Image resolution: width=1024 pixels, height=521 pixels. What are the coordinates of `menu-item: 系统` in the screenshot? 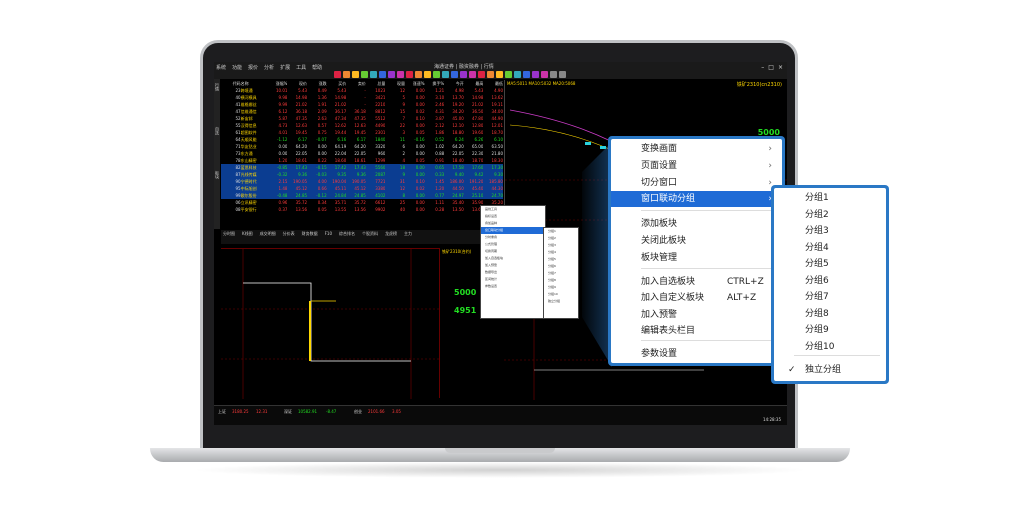 It's located at (221, 67).